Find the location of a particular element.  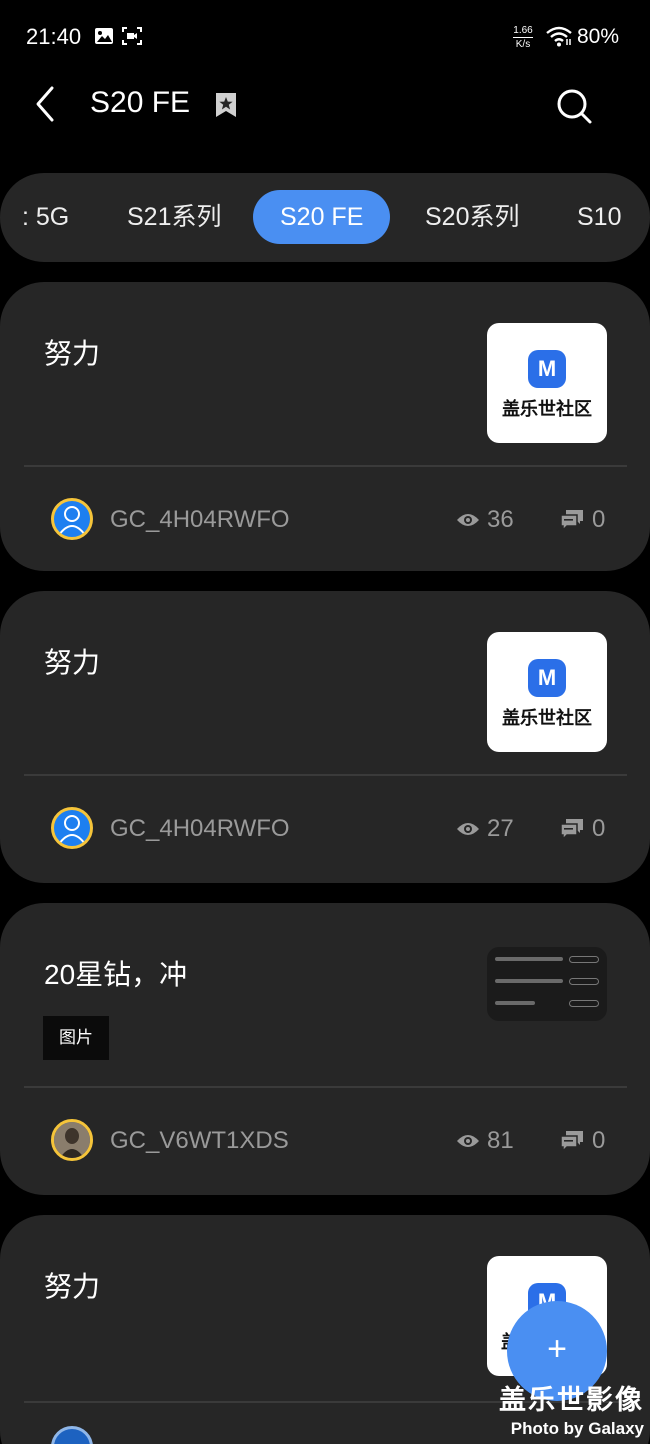

watermark: 盖乐世影像 Photo by Galaxy is located at coordinates (561, 1408).